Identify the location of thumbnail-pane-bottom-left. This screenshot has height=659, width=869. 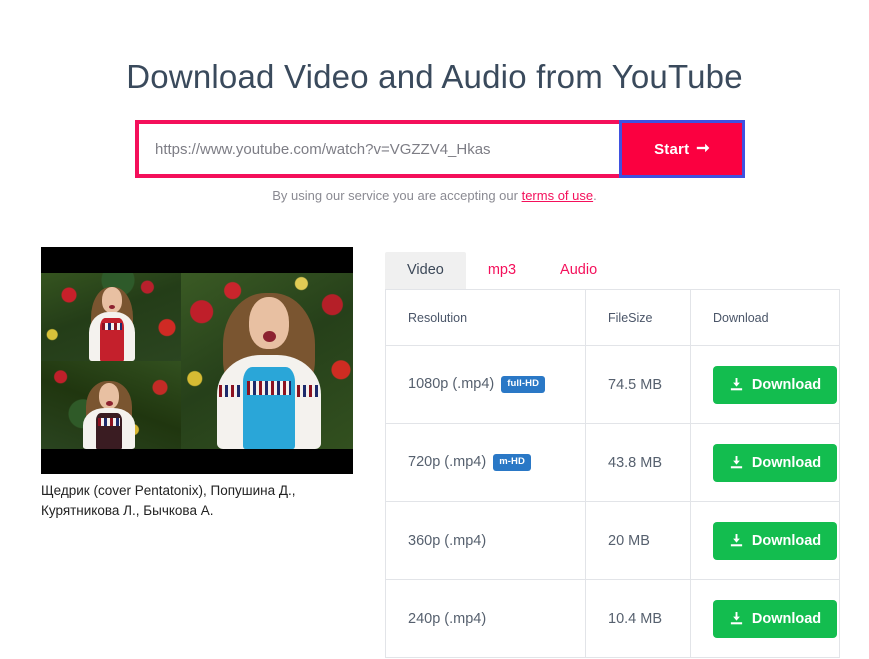
(111, 405).